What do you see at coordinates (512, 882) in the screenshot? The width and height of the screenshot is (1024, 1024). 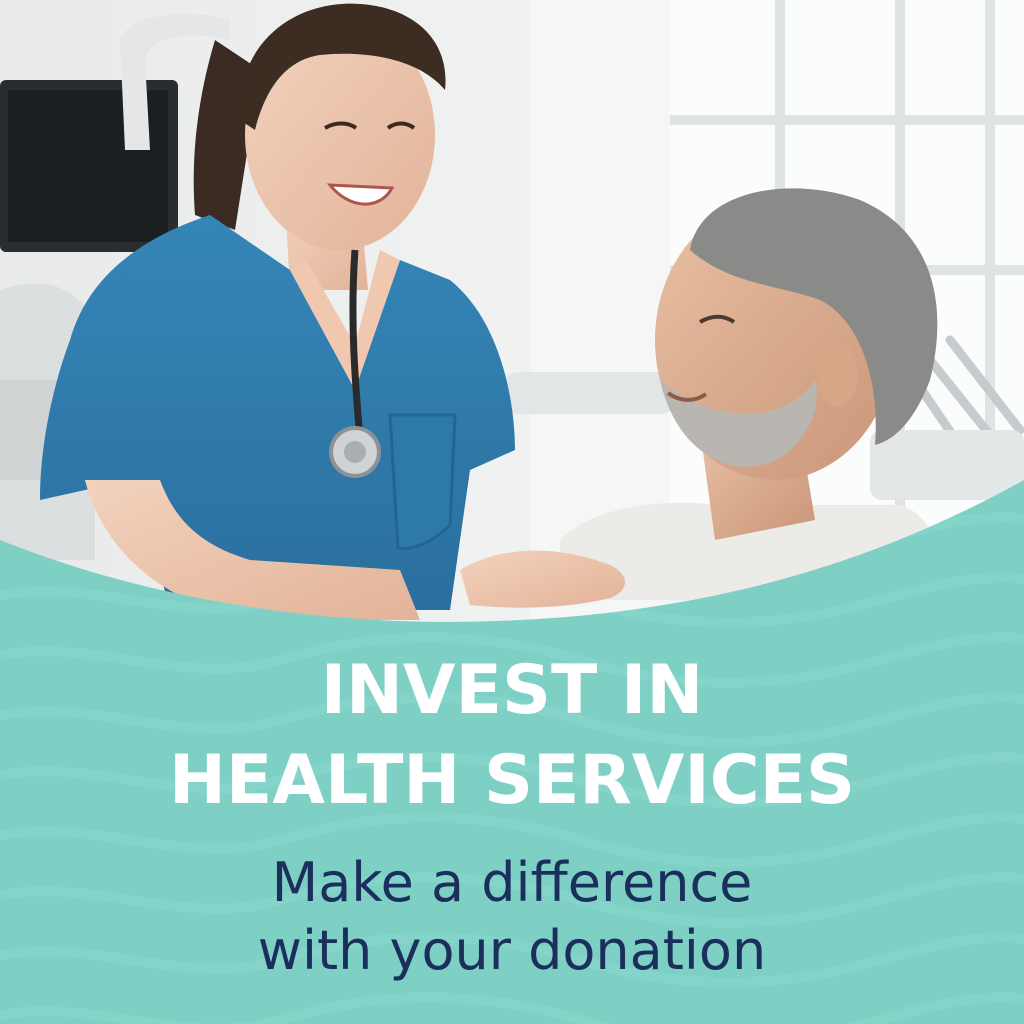 I see `subline-line-1: Make a difference` at bounding box center [512, 882].